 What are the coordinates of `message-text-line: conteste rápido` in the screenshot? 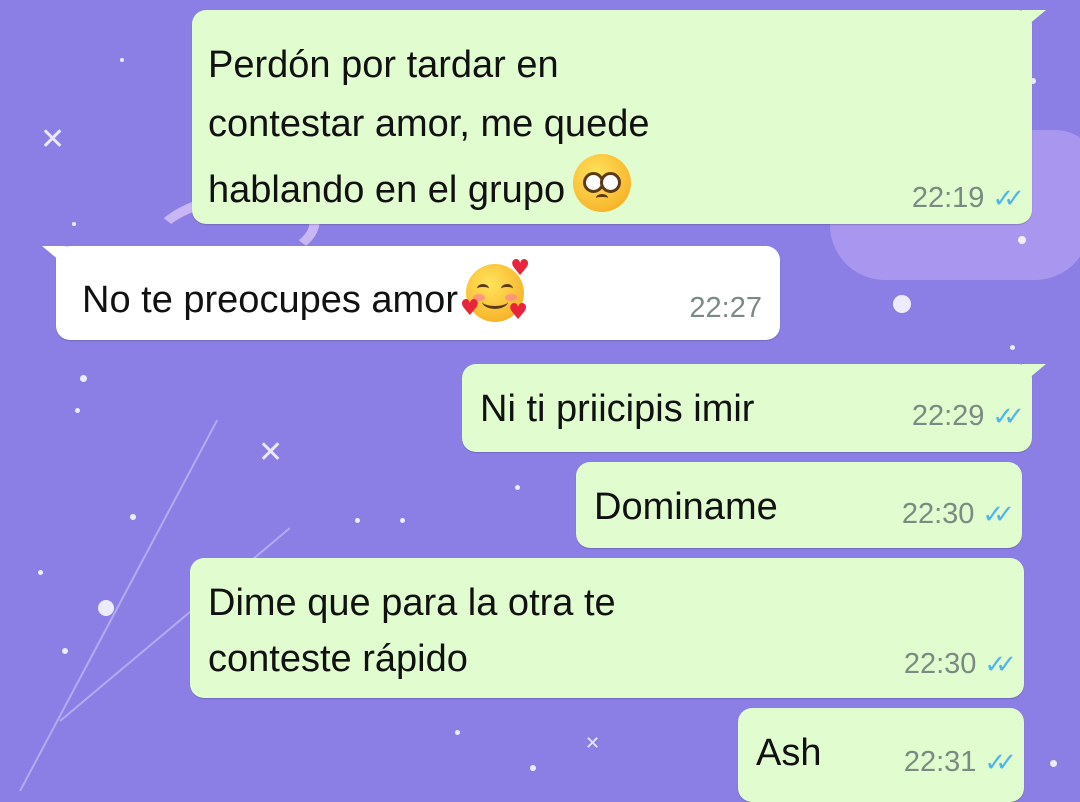 It's located at (338, 659).